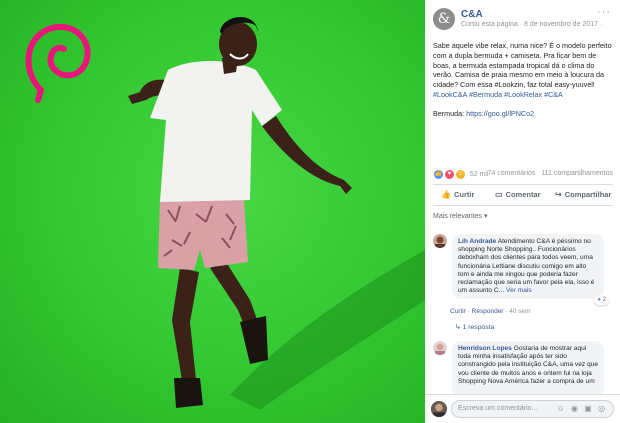 The image size is (620, 423). I want to click on write-comment-bar: Escreva um comentário... ☺ ◉ ▣ ◎, so click(522, 408).